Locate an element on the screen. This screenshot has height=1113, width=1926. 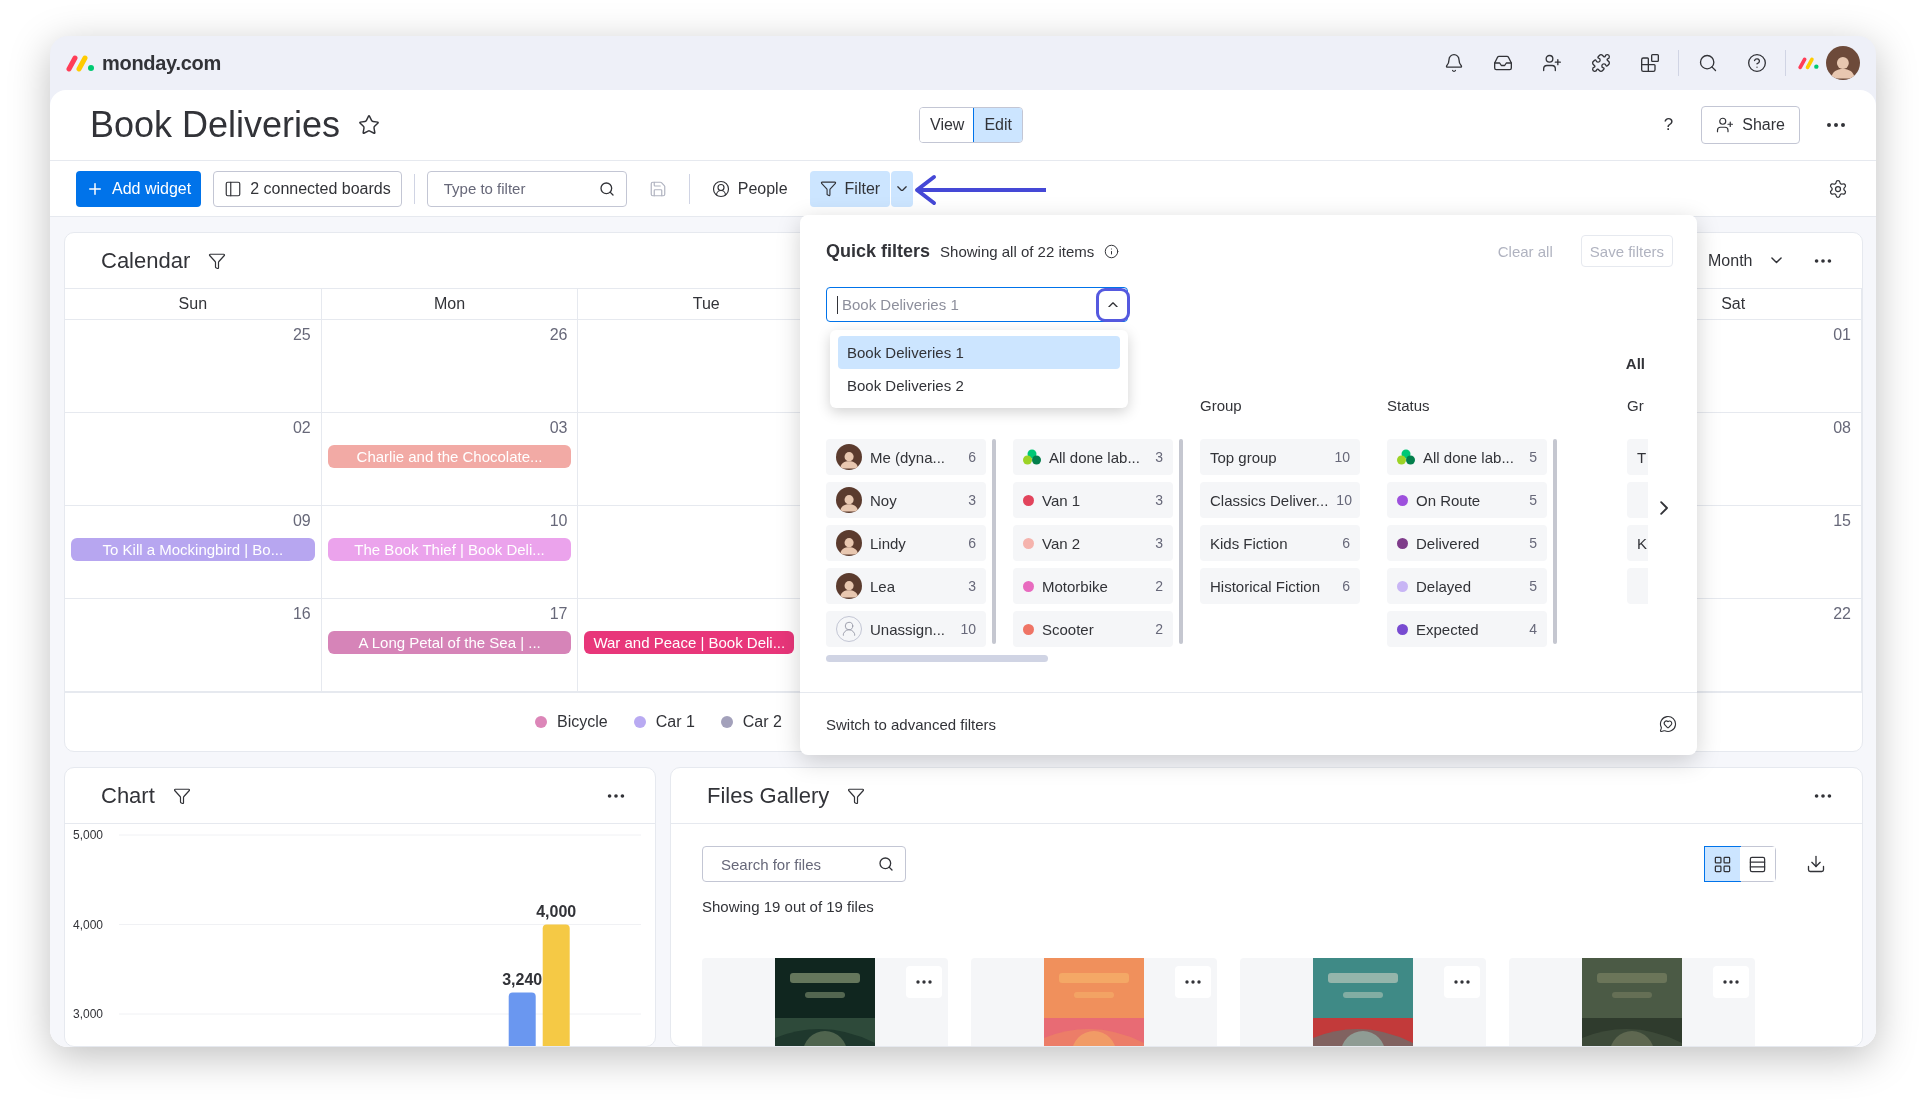
chevron-right-icon is located at coordinates (1664, 508).